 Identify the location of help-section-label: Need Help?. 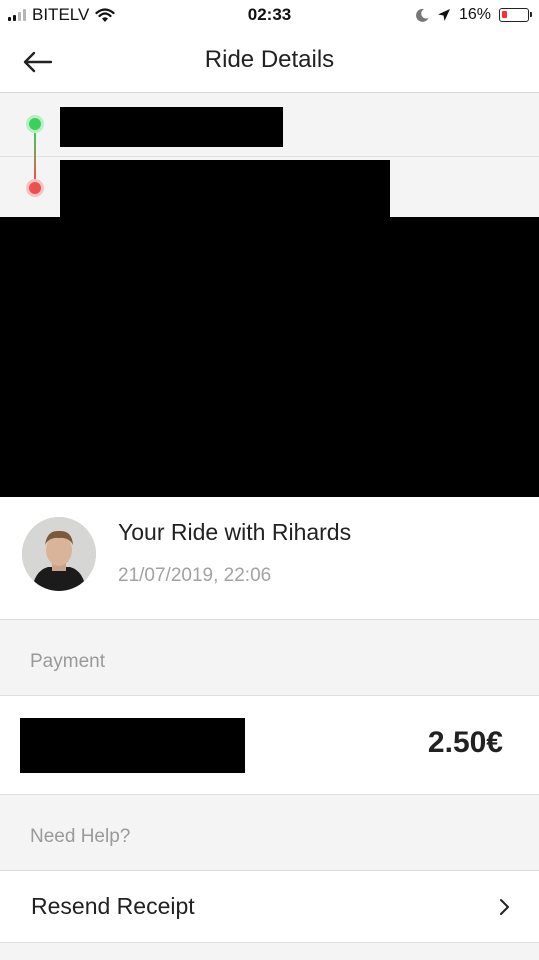
(80, 836).